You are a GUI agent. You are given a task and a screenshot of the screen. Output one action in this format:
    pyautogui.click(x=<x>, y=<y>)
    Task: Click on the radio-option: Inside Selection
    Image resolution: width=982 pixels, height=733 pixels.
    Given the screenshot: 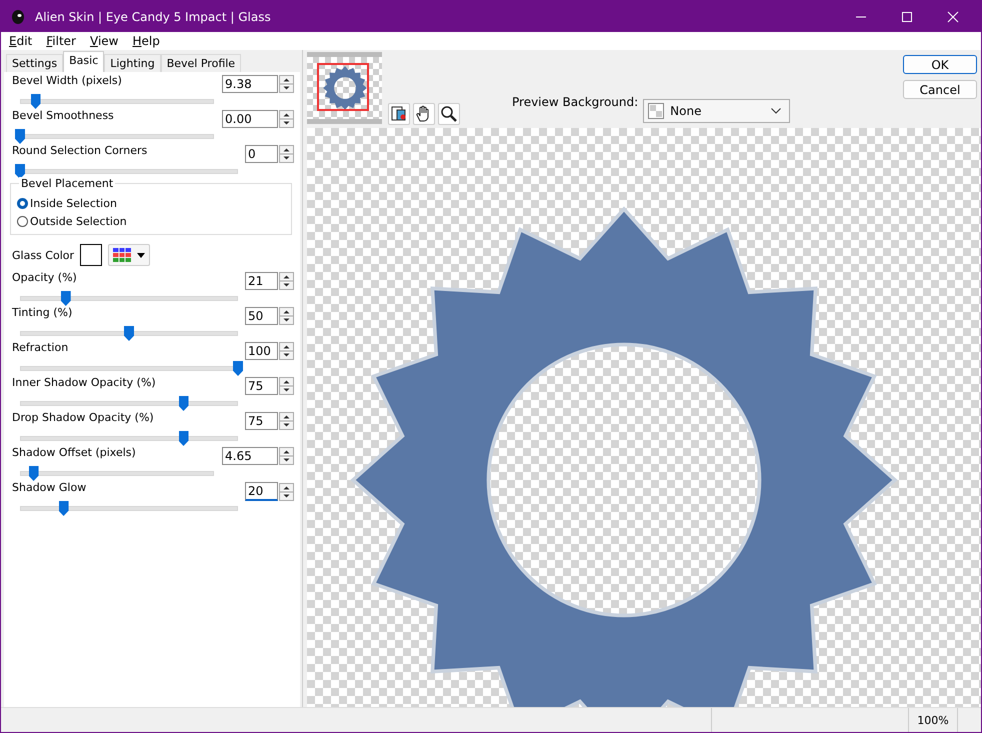 What is the action you would take?
    pyautogui.click(x=151, y=203)
    